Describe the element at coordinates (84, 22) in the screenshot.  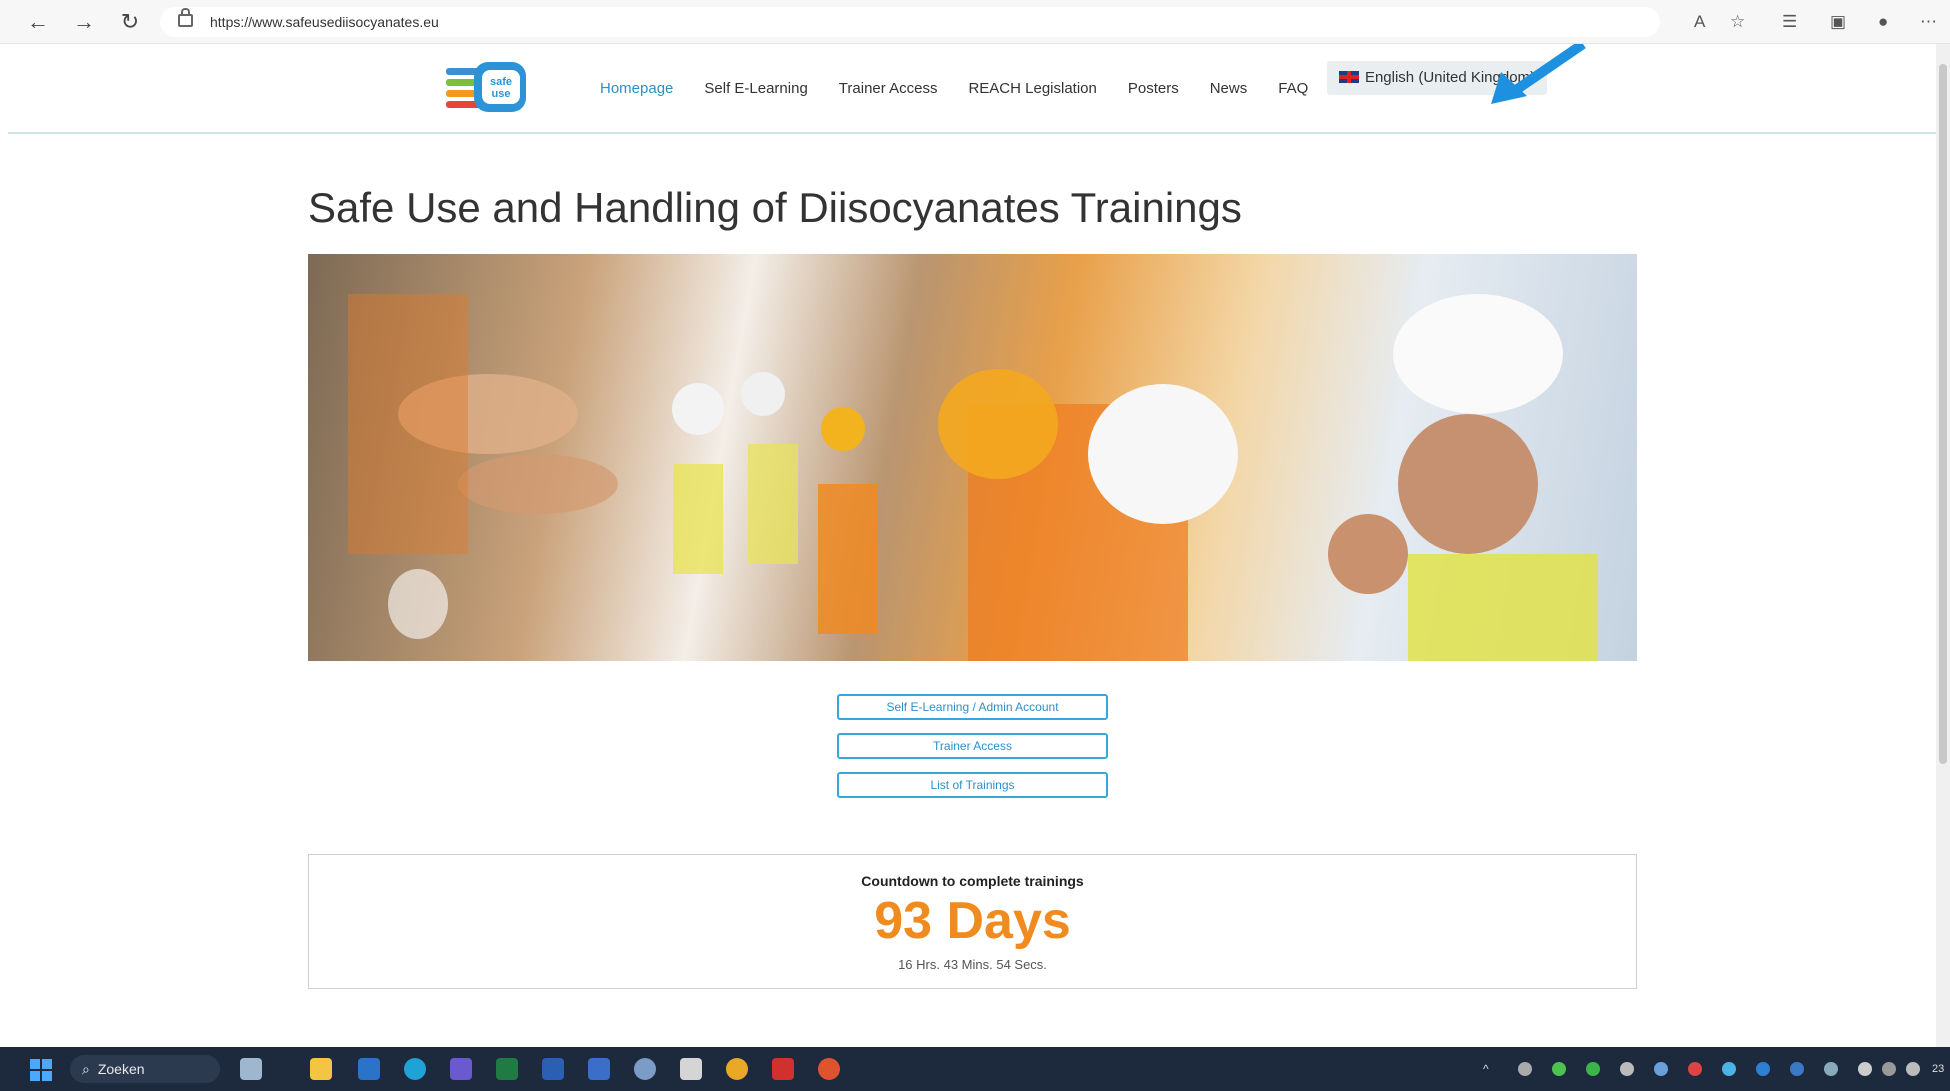
I see `forward-icon: →` at that location.